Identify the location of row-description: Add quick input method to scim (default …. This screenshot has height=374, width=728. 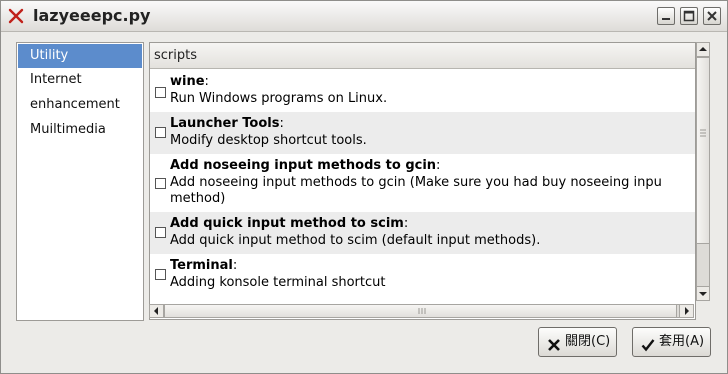
(355, 240).